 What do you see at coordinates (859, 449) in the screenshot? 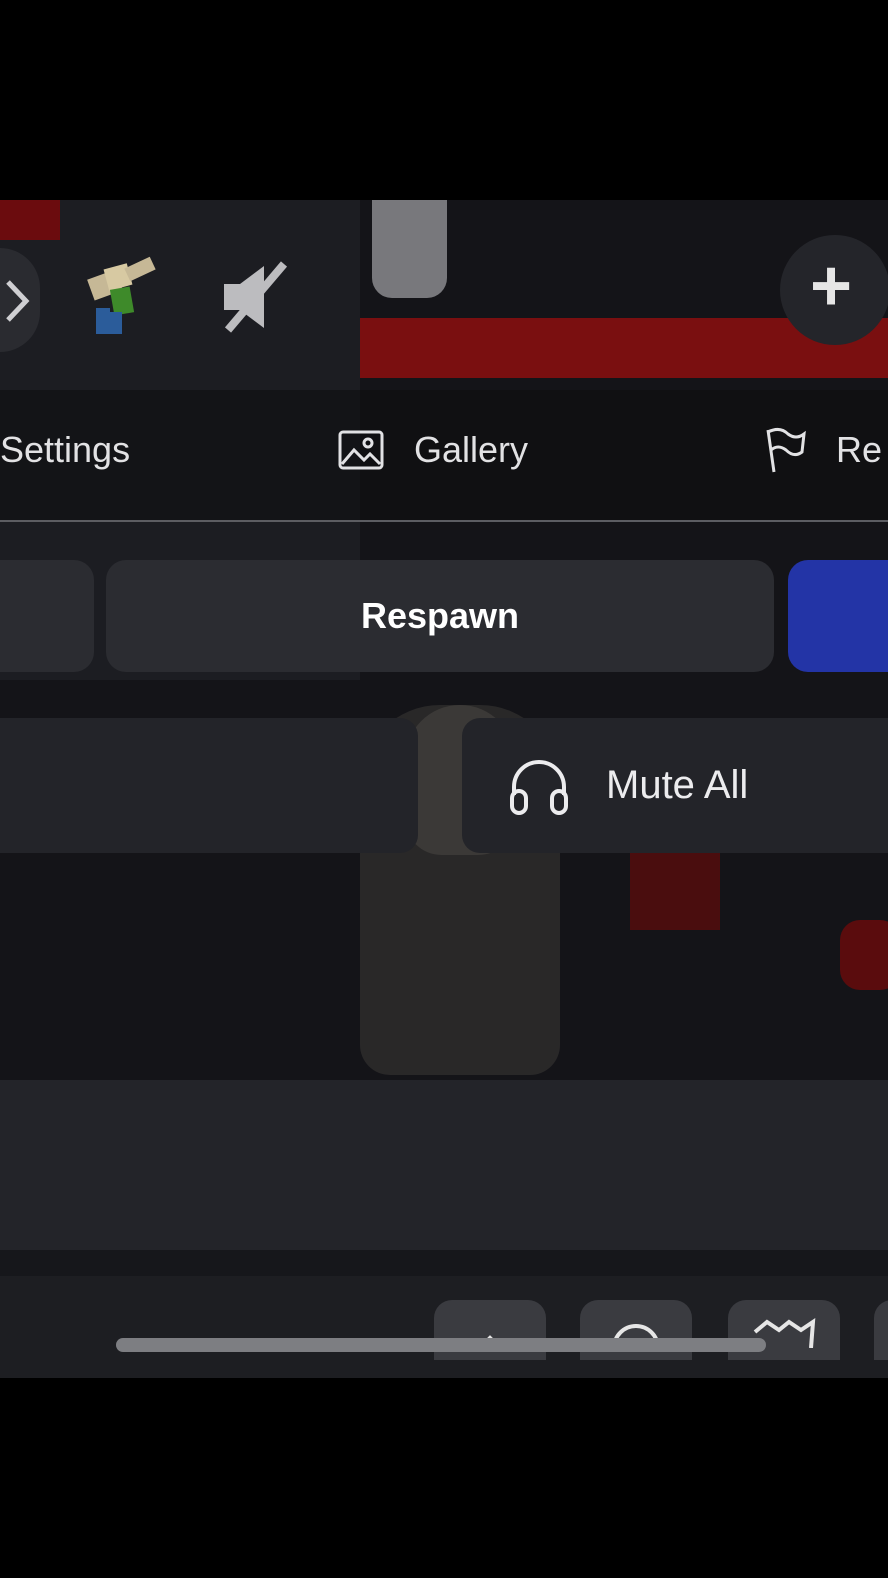
I see `tab-report-label: Re` at bounding box center [859, 449].